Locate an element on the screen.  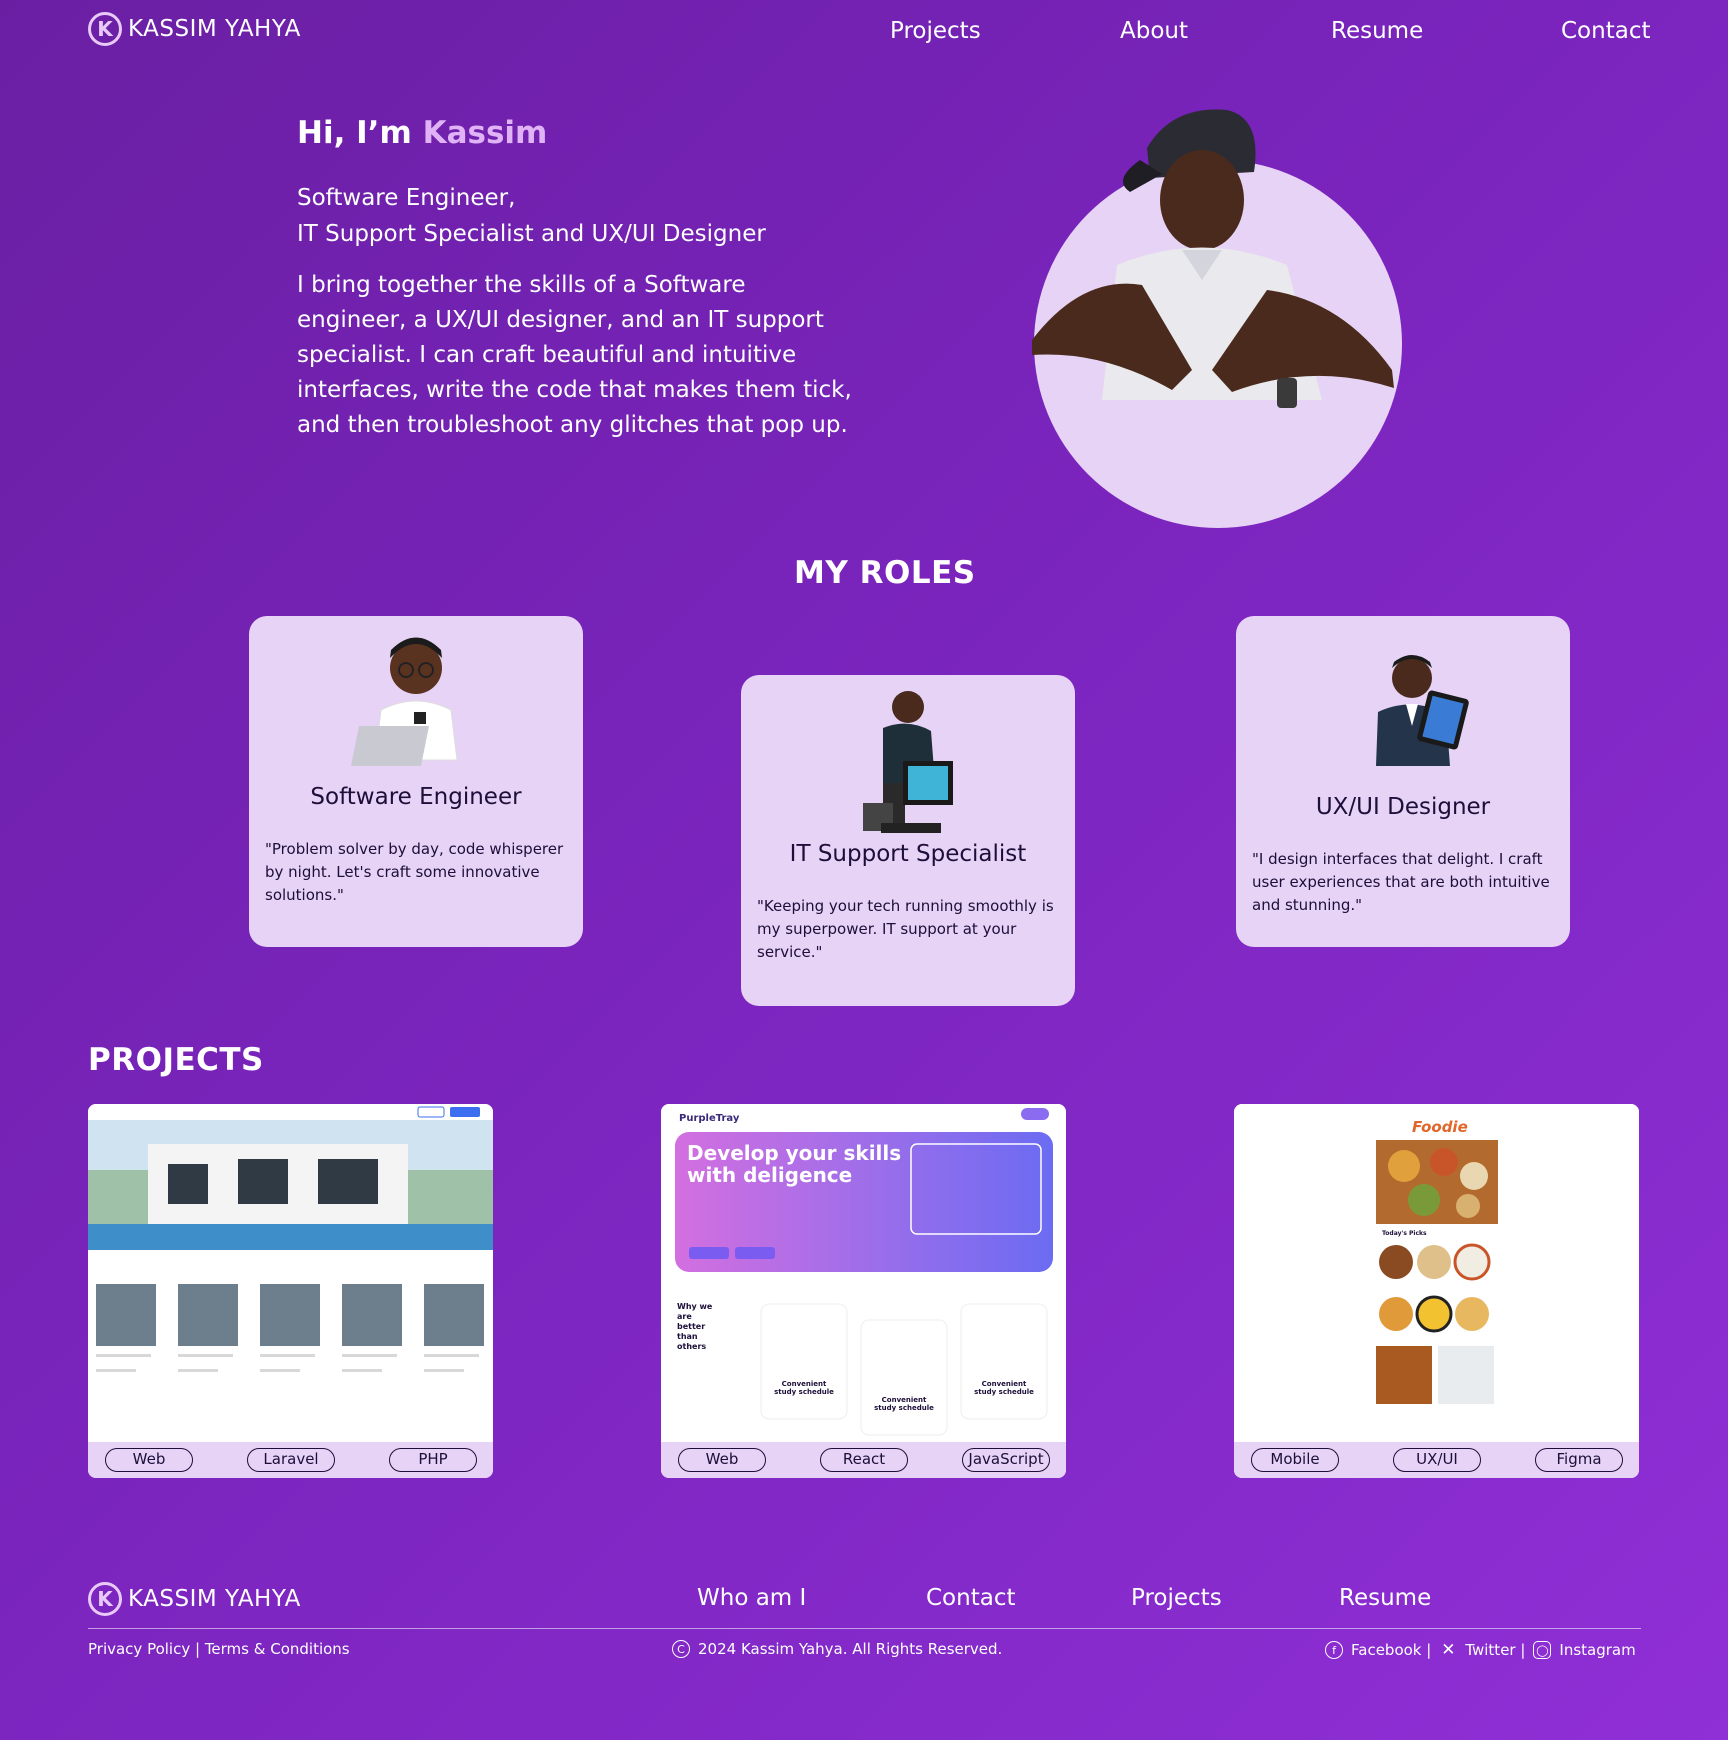
footer-link-contact: Contact is located at coordinates (970, 1598).